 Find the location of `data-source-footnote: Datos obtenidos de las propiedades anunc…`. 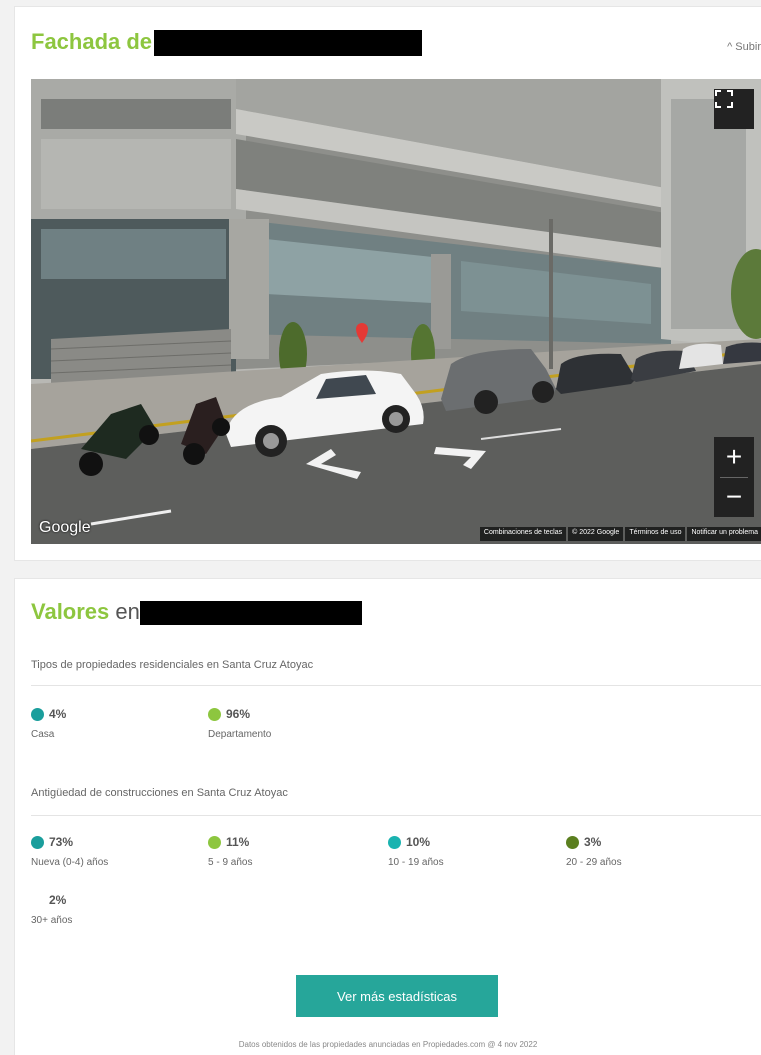

data-source-footnote: Datos obtenidos de las propiedades anunc… is located at coordinates (388, 1044).